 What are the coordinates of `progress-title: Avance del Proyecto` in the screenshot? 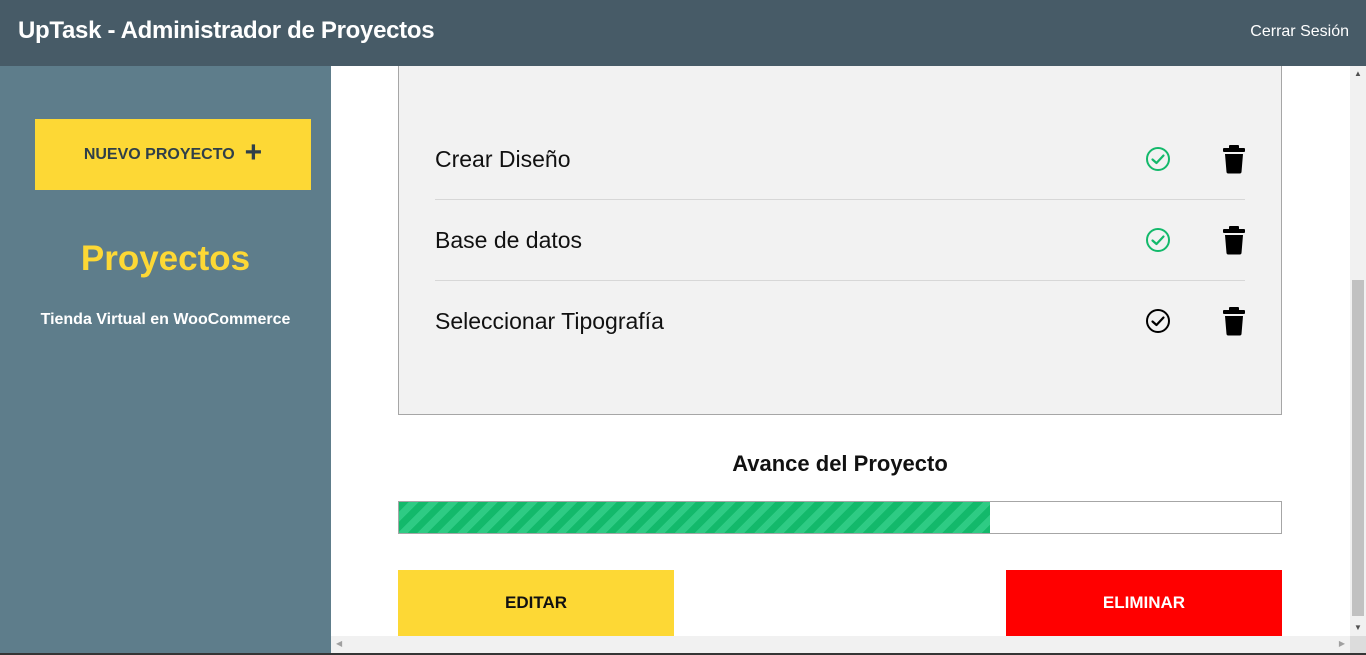 It's located at (840, 463).